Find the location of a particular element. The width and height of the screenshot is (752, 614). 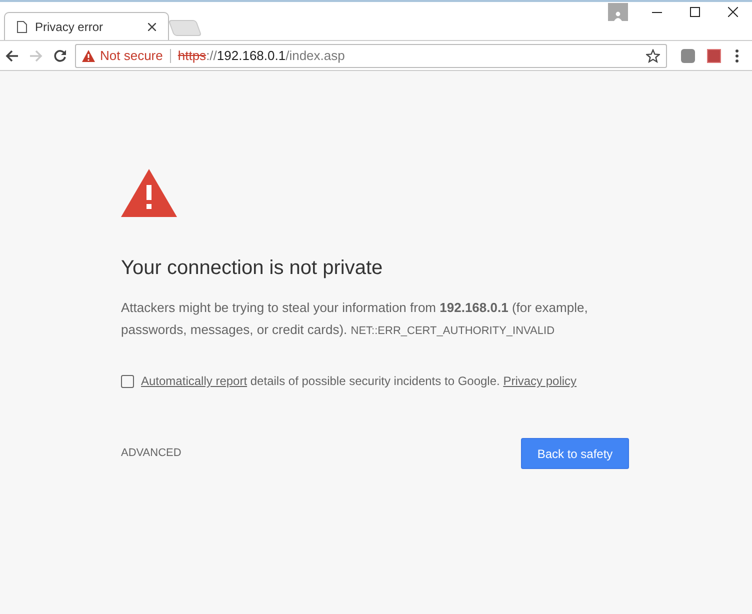

page-icon is located at coordinates (22, 26).